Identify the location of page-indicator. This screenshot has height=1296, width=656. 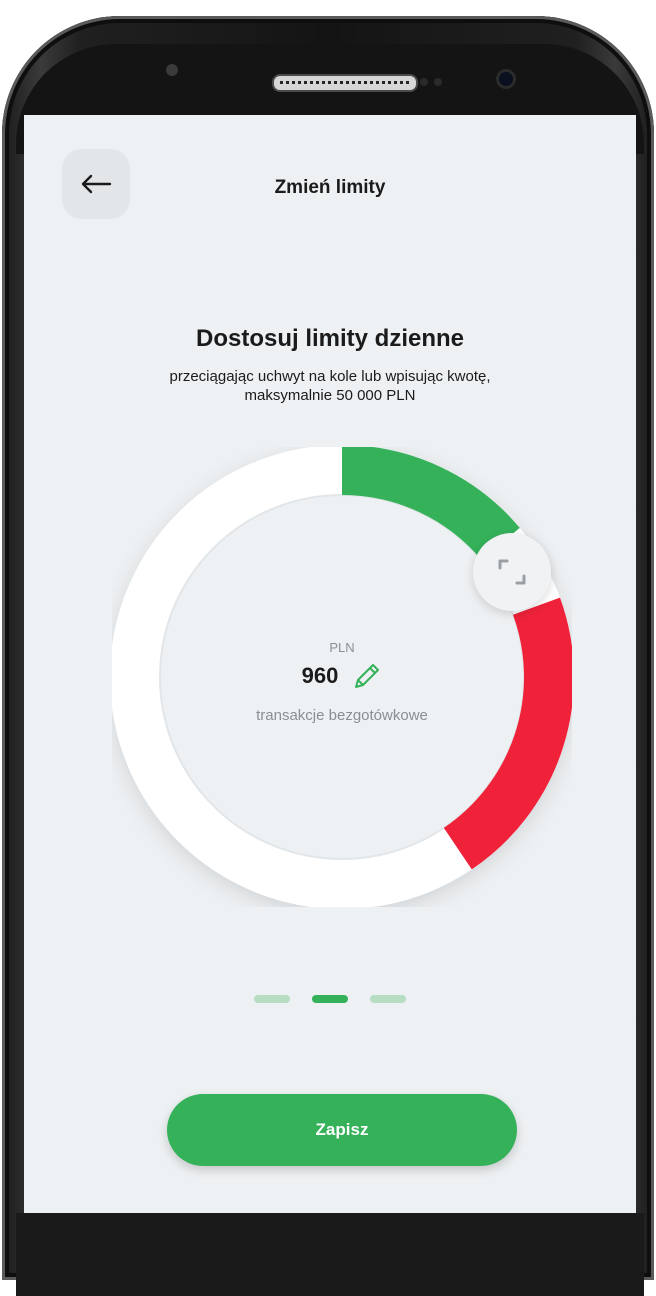
(330, 999).